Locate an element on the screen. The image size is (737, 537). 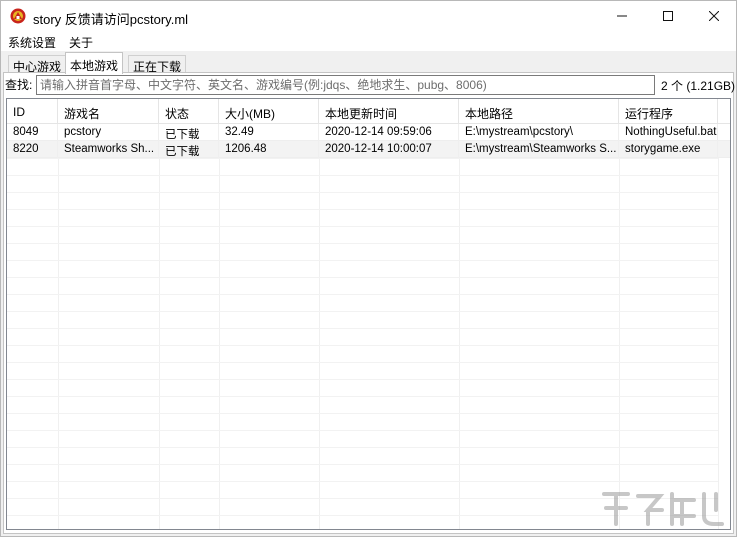
column-header-id: ID is located at coordinates (32, 111).